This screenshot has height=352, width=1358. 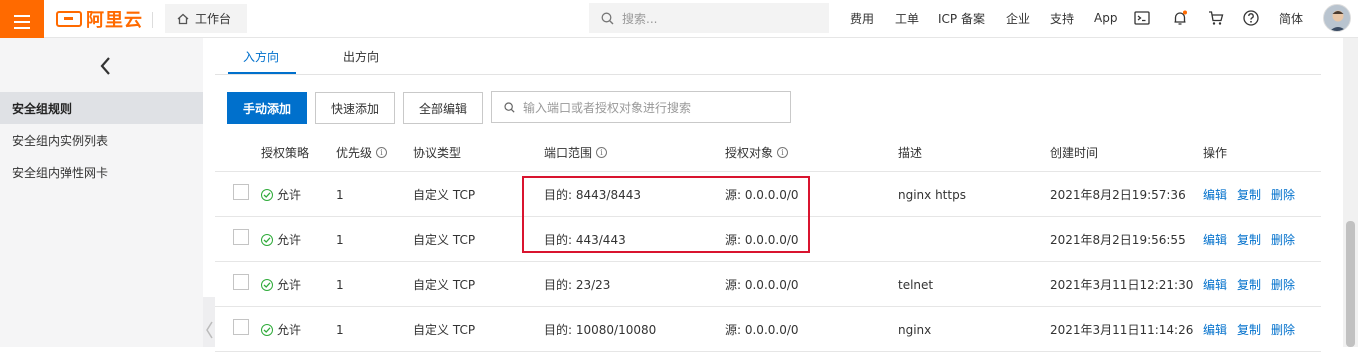 I want to click on help-icon, so click(x=1251, y=18).